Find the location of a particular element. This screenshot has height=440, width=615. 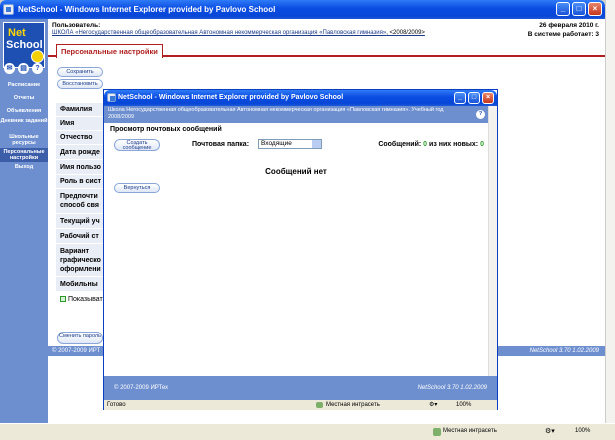

current-date: 26 февраля 2010 г. is located at coordinates (569, 25).